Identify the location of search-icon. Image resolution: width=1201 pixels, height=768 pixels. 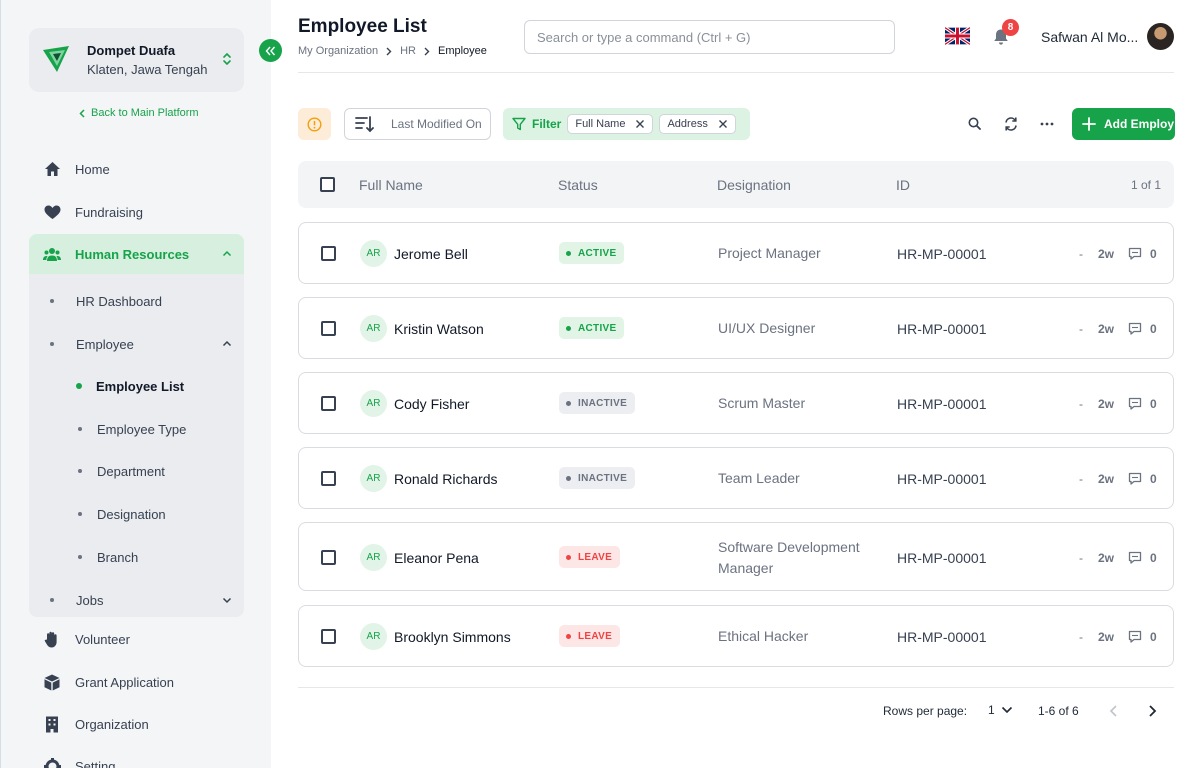
(975, 124).